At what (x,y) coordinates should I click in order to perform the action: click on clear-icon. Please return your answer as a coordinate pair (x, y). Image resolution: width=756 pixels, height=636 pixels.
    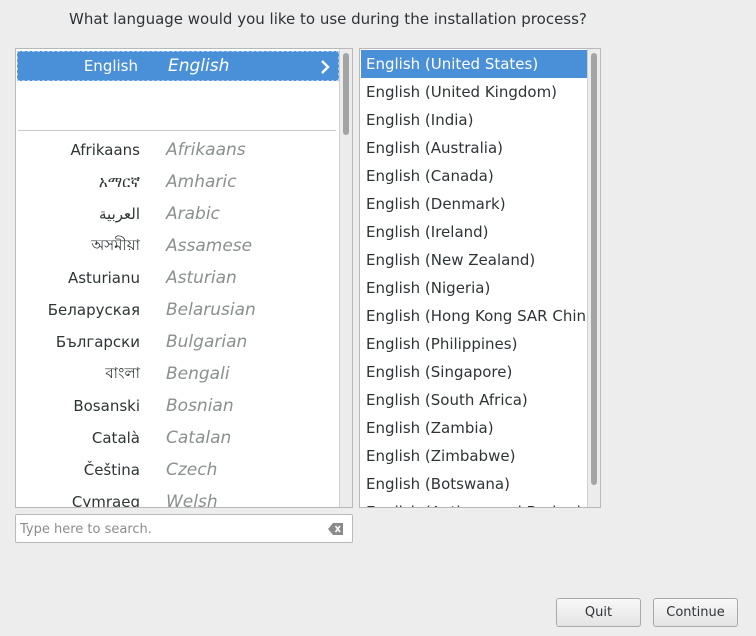
    Looking at the image, I should click on (336, 529).